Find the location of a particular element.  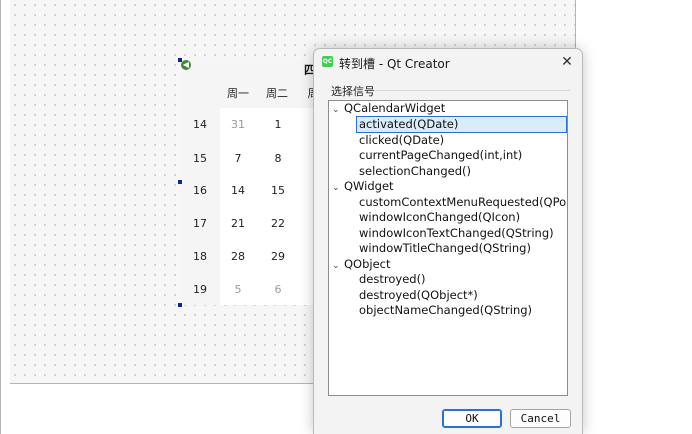

week-number: 15 is located at coordinates (200, 158).